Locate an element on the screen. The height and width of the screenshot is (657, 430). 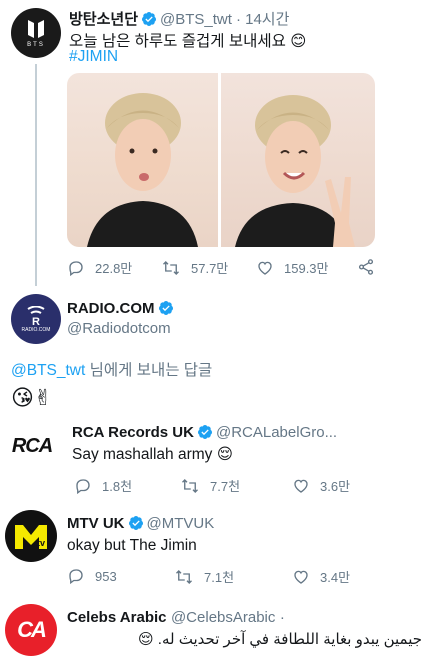
reply-to-suffix: 님에게 보내는 답글 is located at coordinates (149, 370).